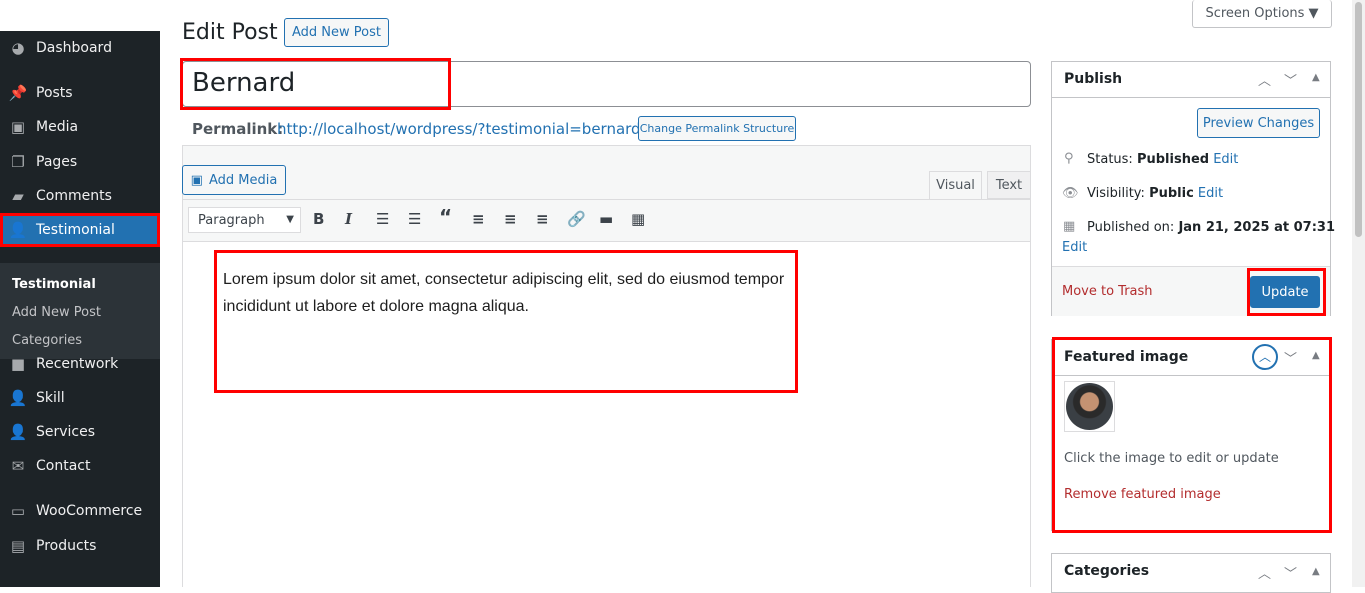  I want to click on pin-icon: 📌, so click(18, 93).